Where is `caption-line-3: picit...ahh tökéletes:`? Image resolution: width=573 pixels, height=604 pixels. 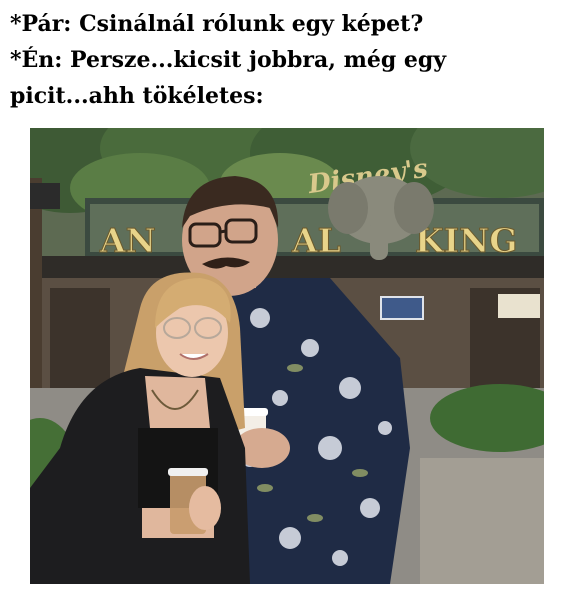 caption-line-3: picit...ahh tökéletes: is located at coordinates (137, 96).